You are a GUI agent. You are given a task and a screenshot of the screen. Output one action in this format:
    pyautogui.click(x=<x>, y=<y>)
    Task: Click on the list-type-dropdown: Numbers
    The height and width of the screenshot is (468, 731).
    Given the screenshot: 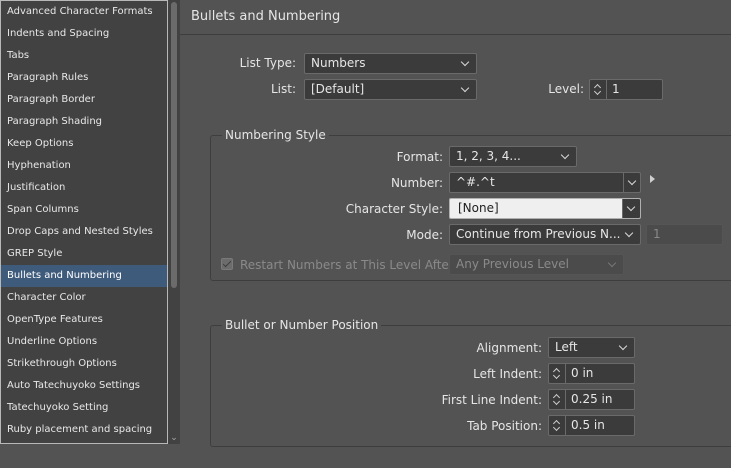 What is the action you would take?
    pyautogui.click(x=390, y=63)
    